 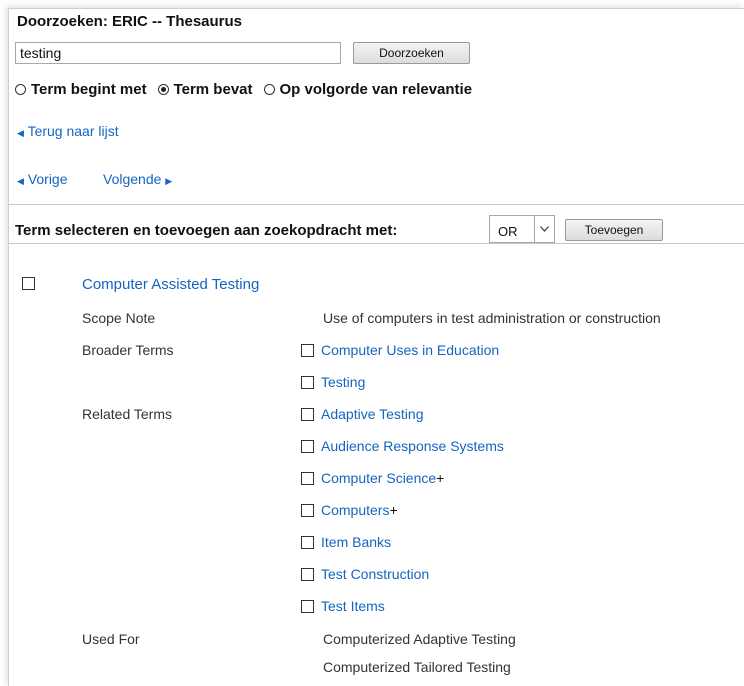 I want to click on radio-term-begins-with: Term begint met, so click(x=81, y=89).